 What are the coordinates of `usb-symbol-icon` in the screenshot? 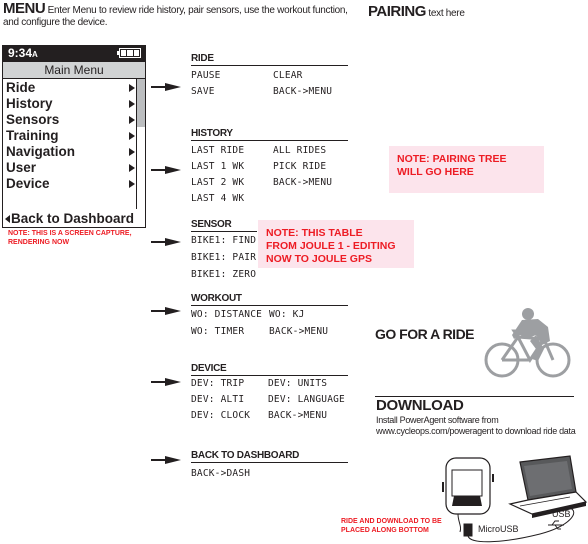 It's located at (556, 525).